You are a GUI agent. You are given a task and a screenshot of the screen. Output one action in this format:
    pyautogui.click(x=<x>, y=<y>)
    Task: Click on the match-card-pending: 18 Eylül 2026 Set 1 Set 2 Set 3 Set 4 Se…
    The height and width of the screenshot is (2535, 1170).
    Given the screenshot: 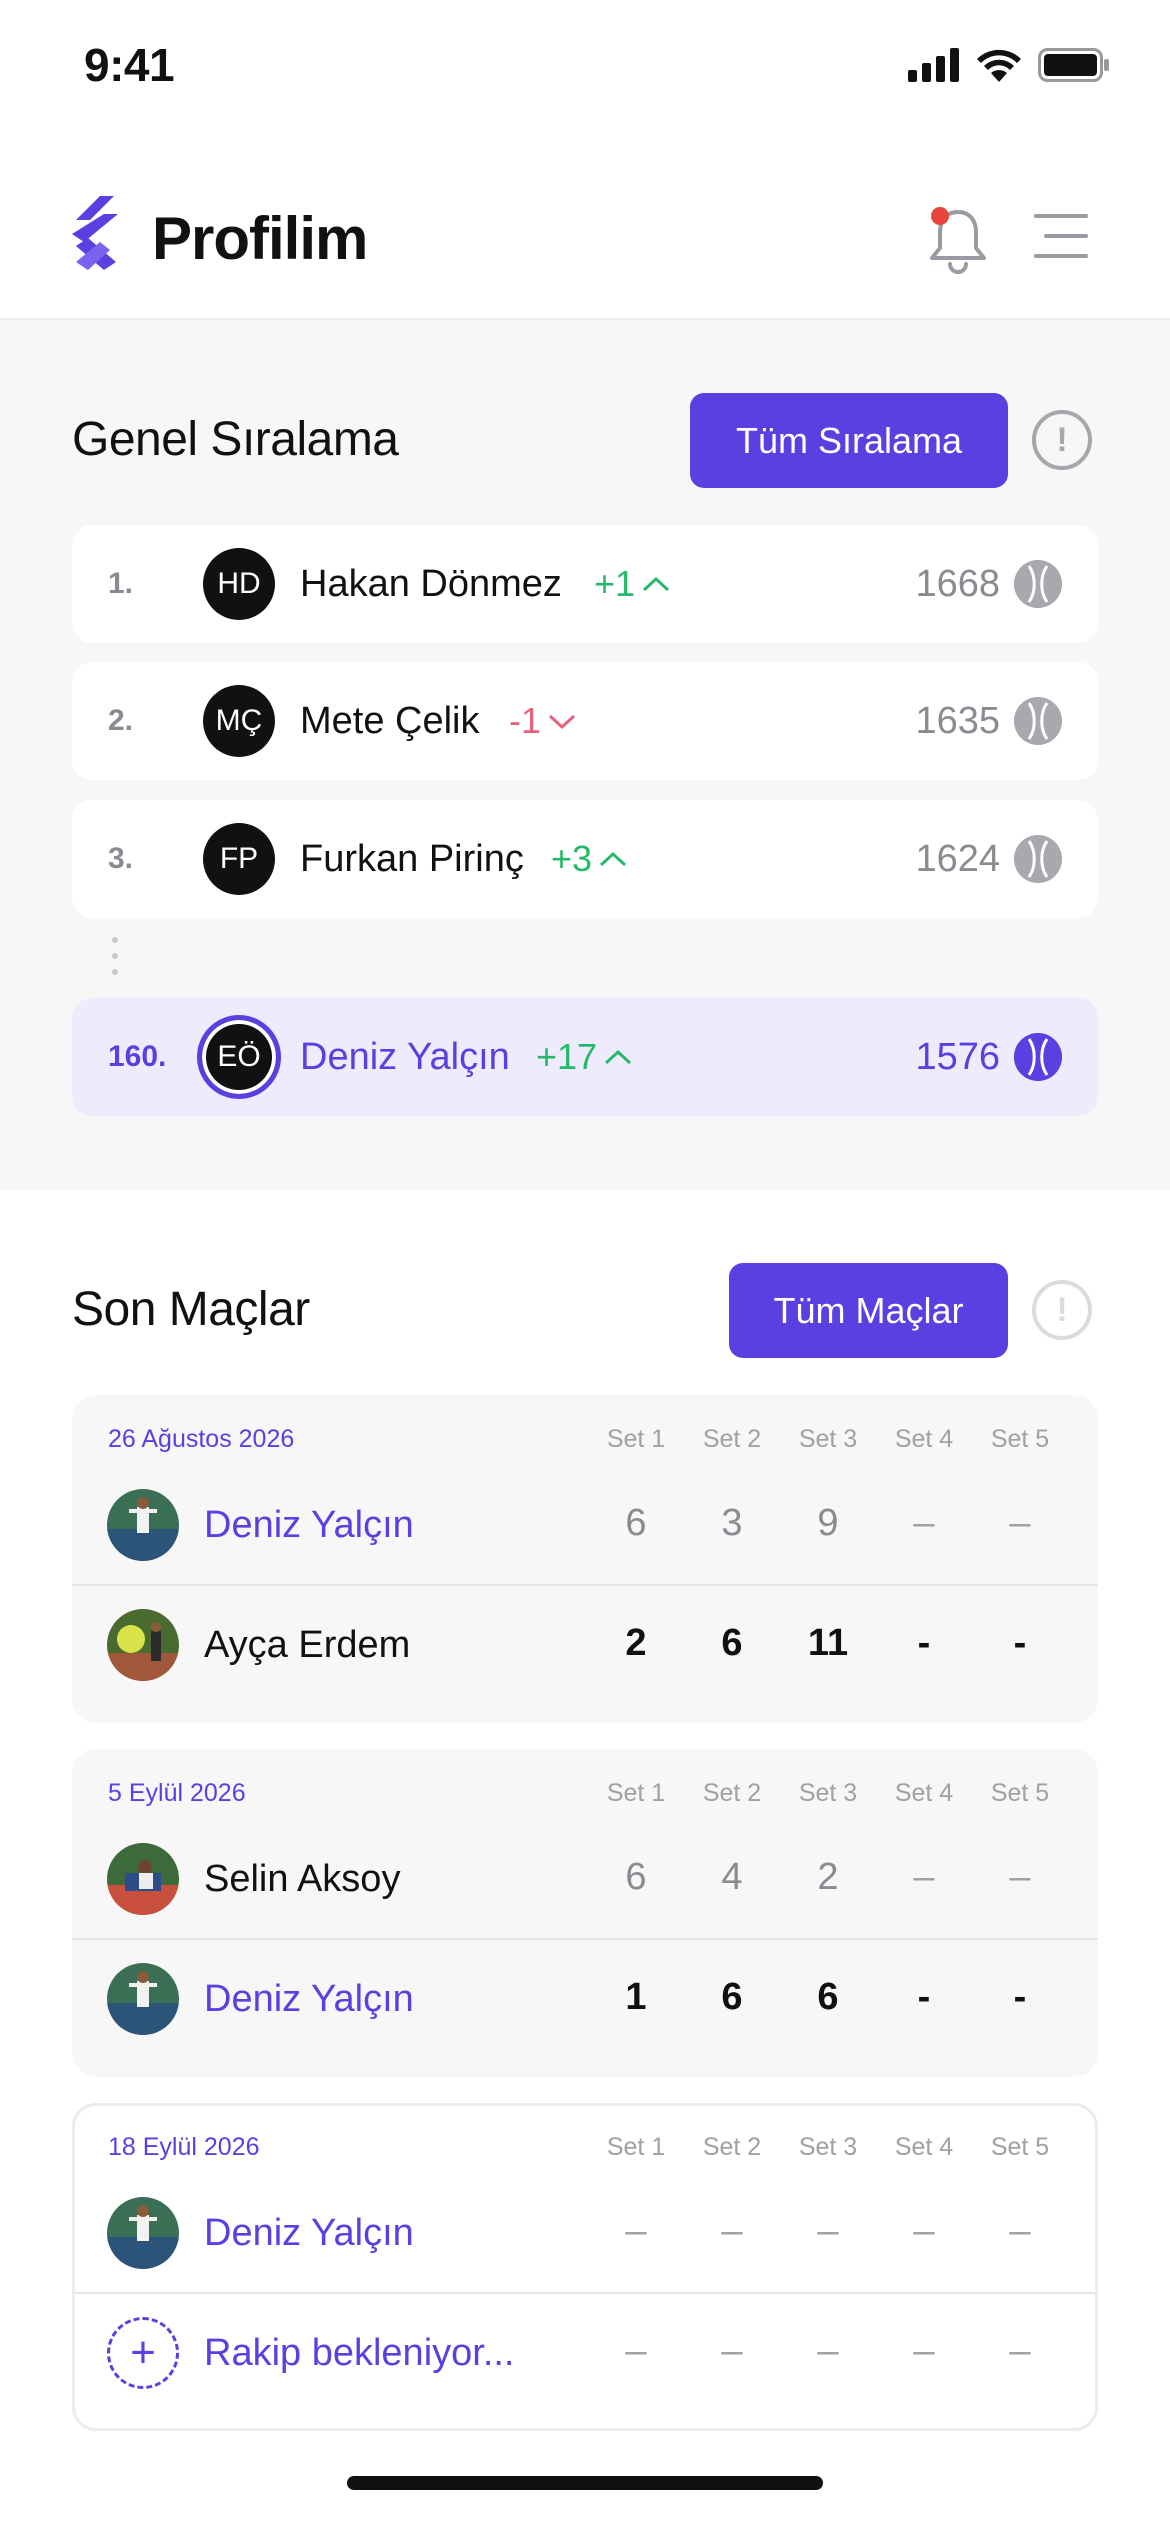 What is the action you would take?
    pyautogui.click(x=585, y=2267)
    